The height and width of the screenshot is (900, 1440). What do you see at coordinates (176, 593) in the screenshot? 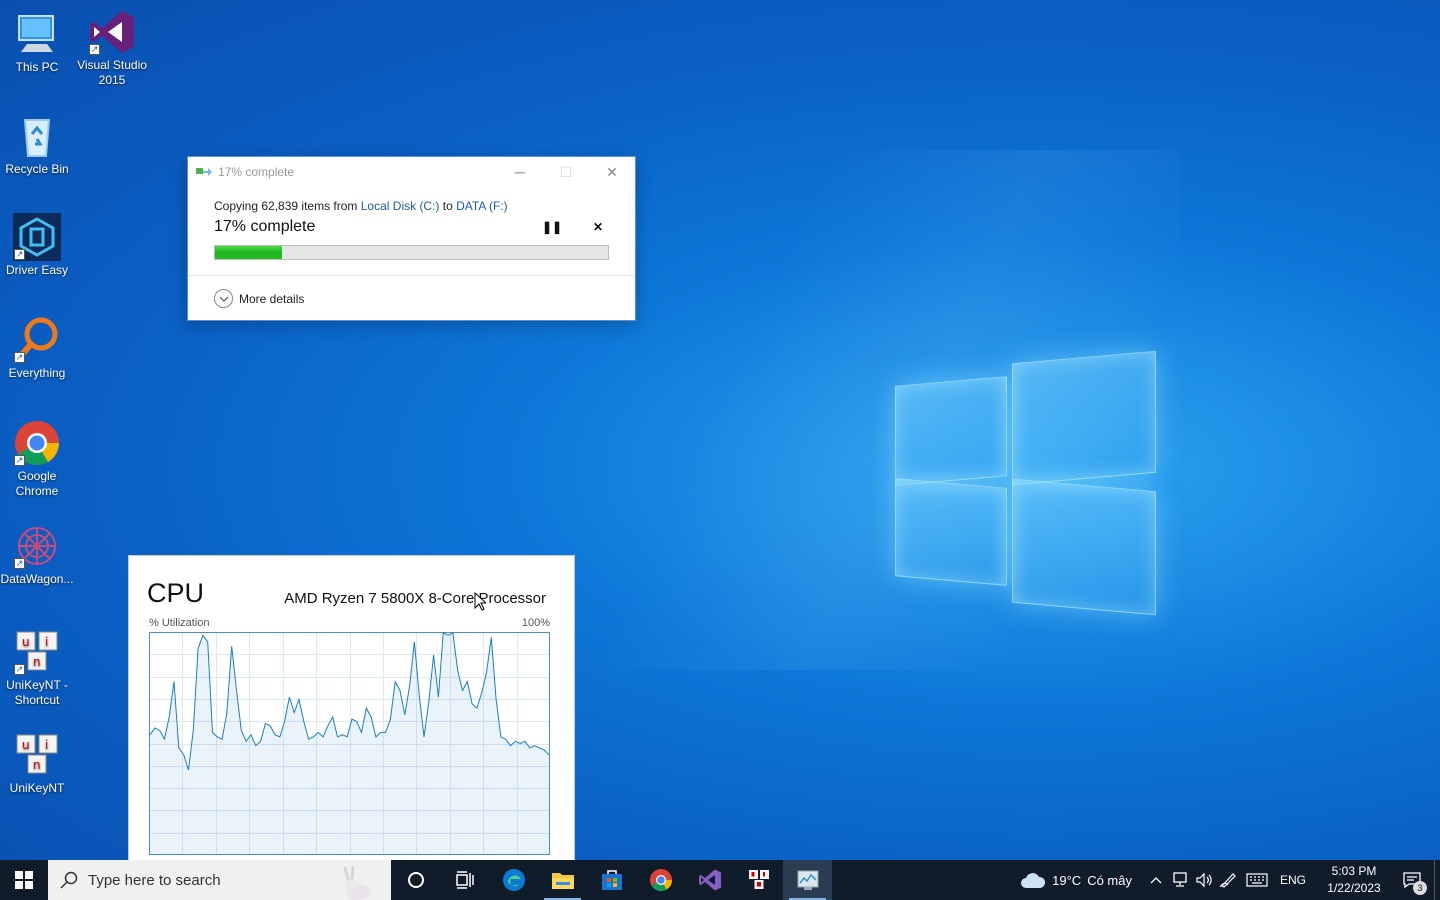
I see `cpu-title: CPU` at bounding box center [176, 593].